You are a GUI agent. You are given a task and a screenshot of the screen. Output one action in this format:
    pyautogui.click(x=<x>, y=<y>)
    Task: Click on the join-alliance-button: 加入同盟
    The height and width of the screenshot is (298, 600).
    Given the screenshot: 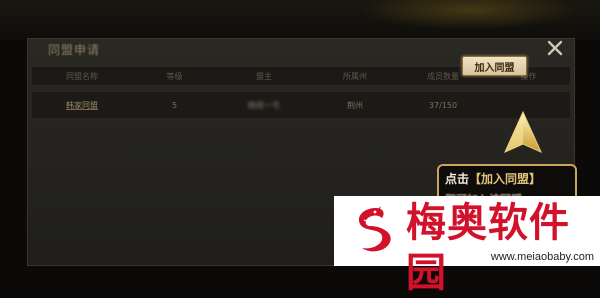 What is the action you would take?
    pyautogui.click(x=494, y=66)
    